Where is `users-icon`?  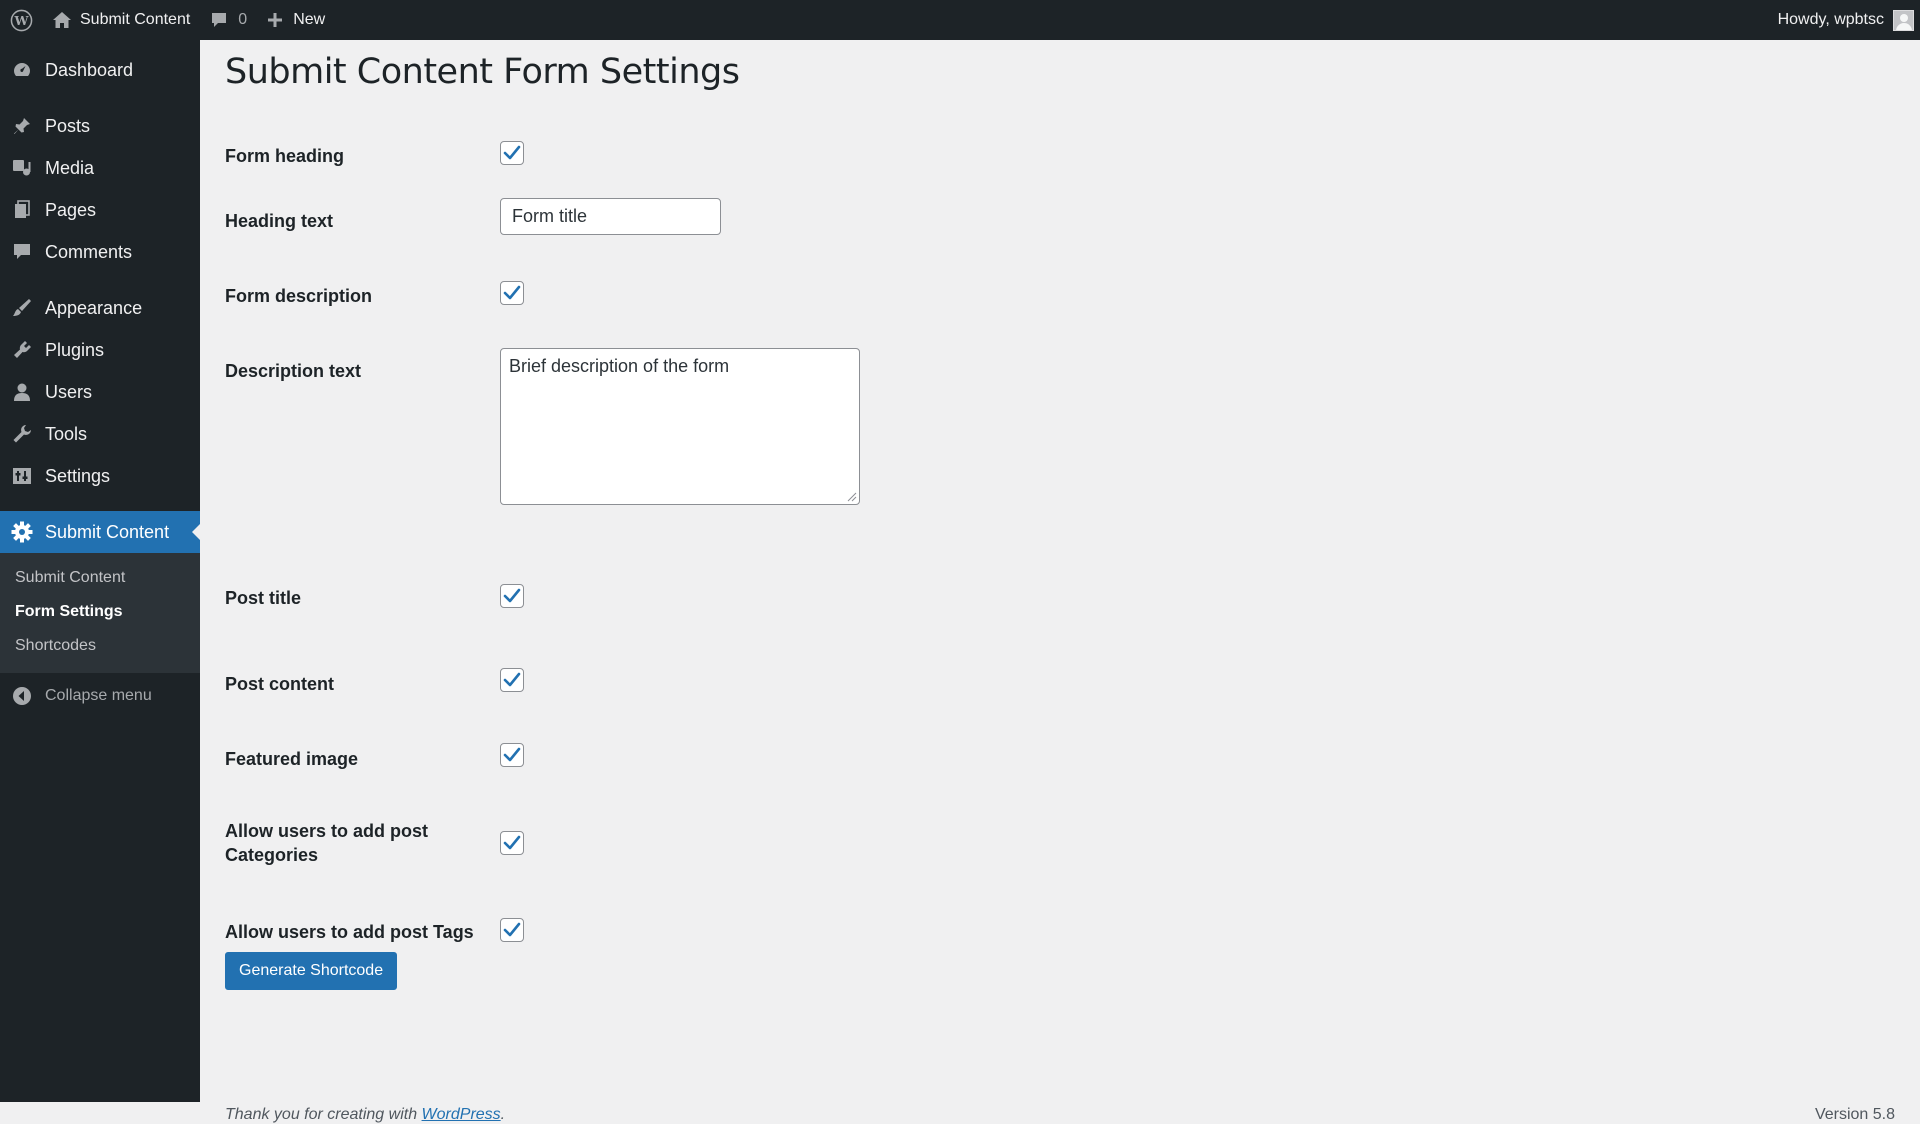 users-icon is located at coordinates (22, 392).